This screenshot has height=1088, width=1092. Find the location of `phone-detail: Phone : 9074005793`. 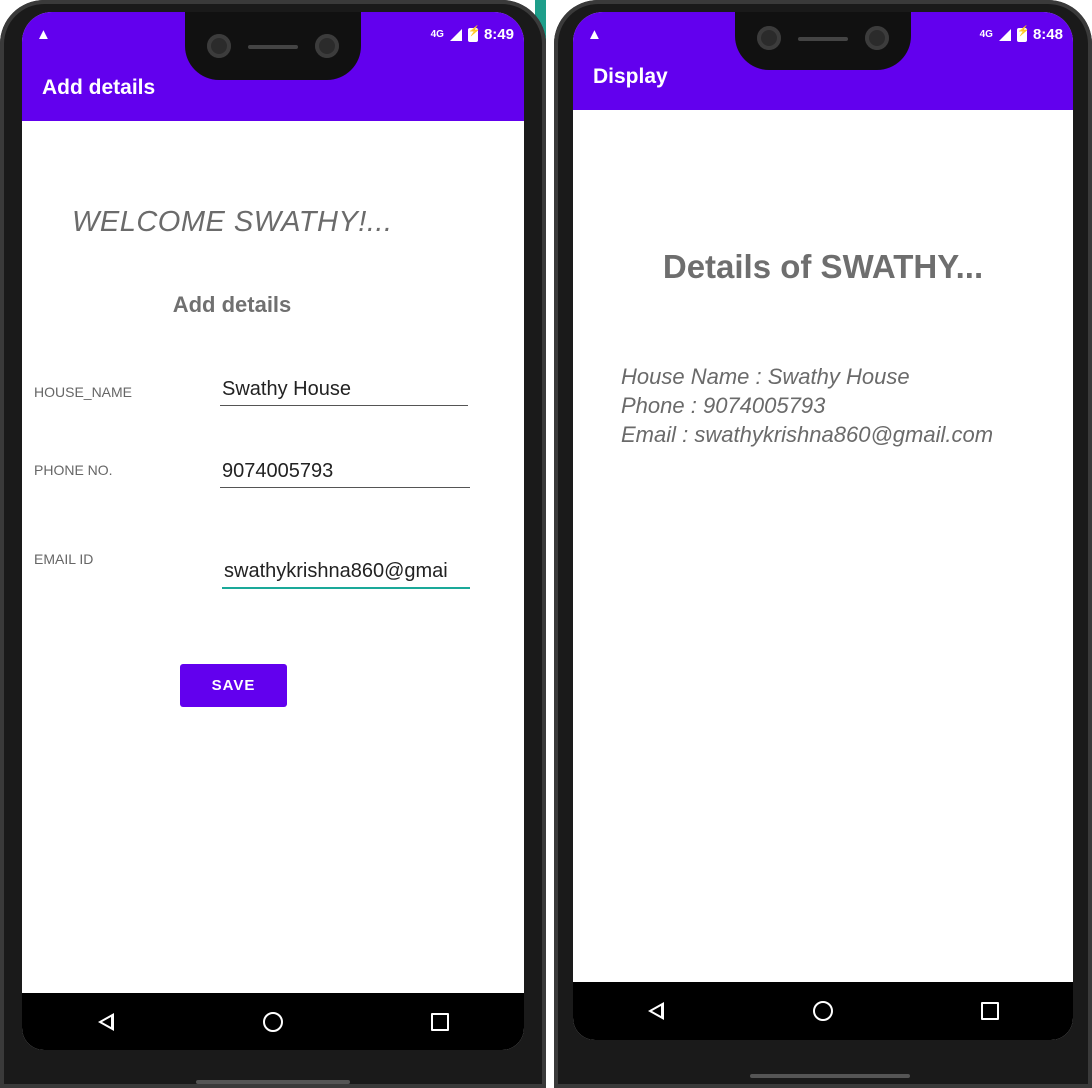

phone-detail: Phone : 9074005793 is located at coordinates (723, 405).